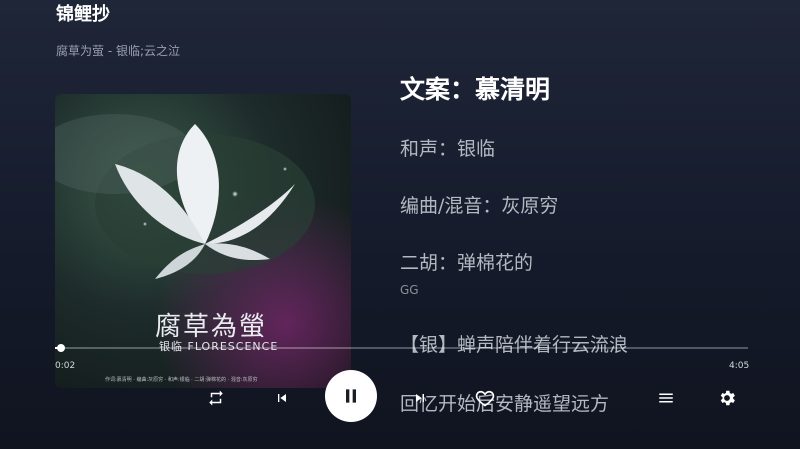 The width and height of the screenshot is (800, 449). Describe the element at coordinates (475, 88) in the screenshot. I see `lyric-line: 文案：慕清明` at that location.